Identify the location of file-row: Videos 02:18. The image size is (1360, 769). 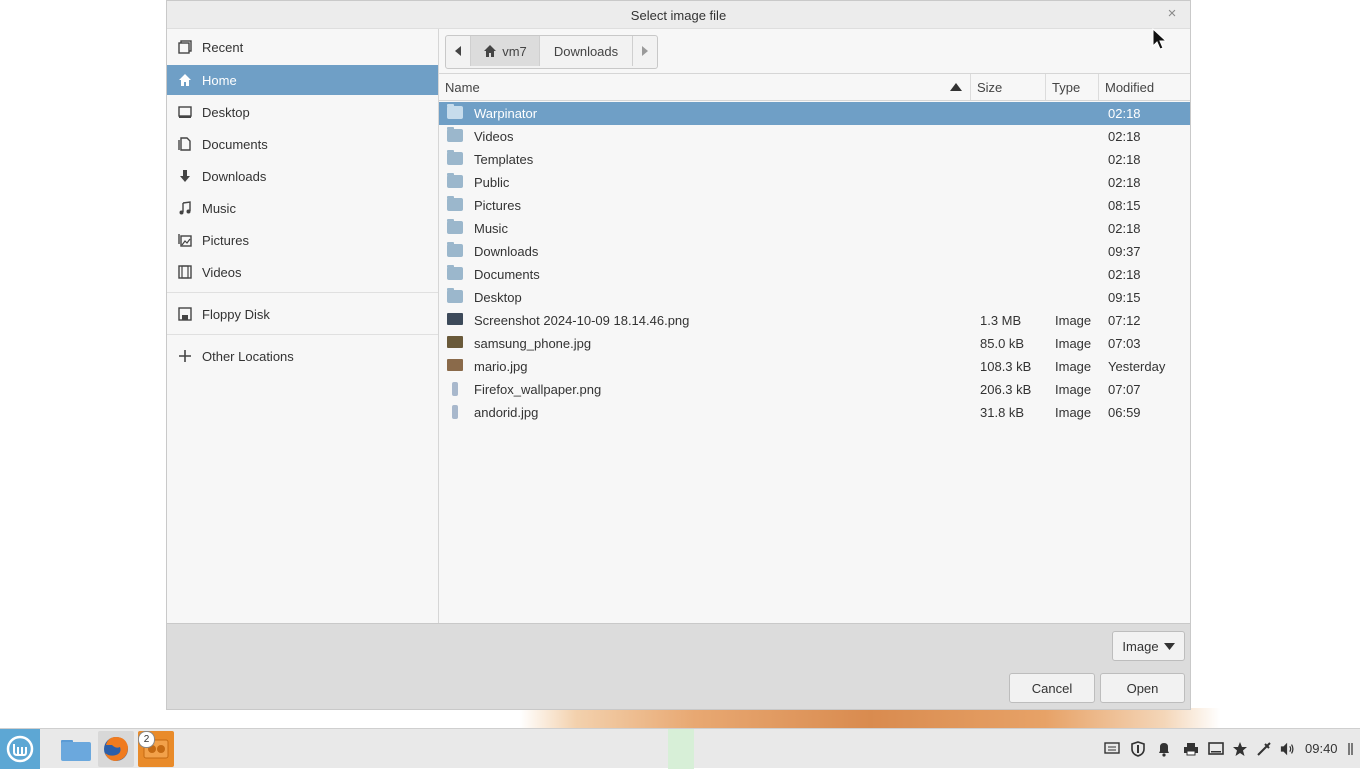
(814, 136).